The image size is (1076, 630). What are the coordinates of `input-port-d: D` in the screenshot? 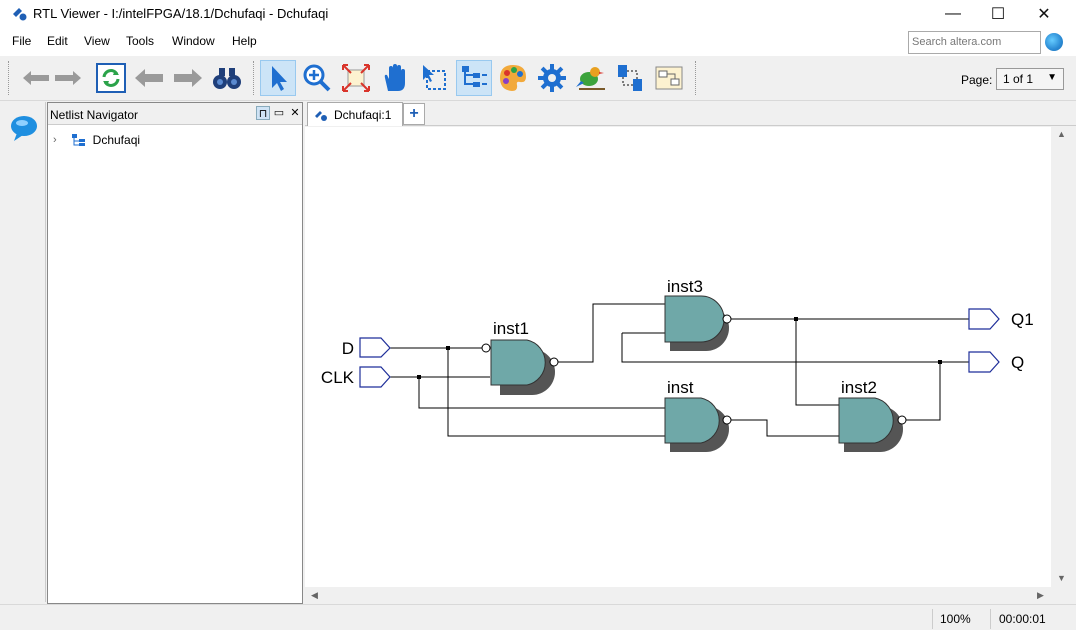 It's located at (366, 347).